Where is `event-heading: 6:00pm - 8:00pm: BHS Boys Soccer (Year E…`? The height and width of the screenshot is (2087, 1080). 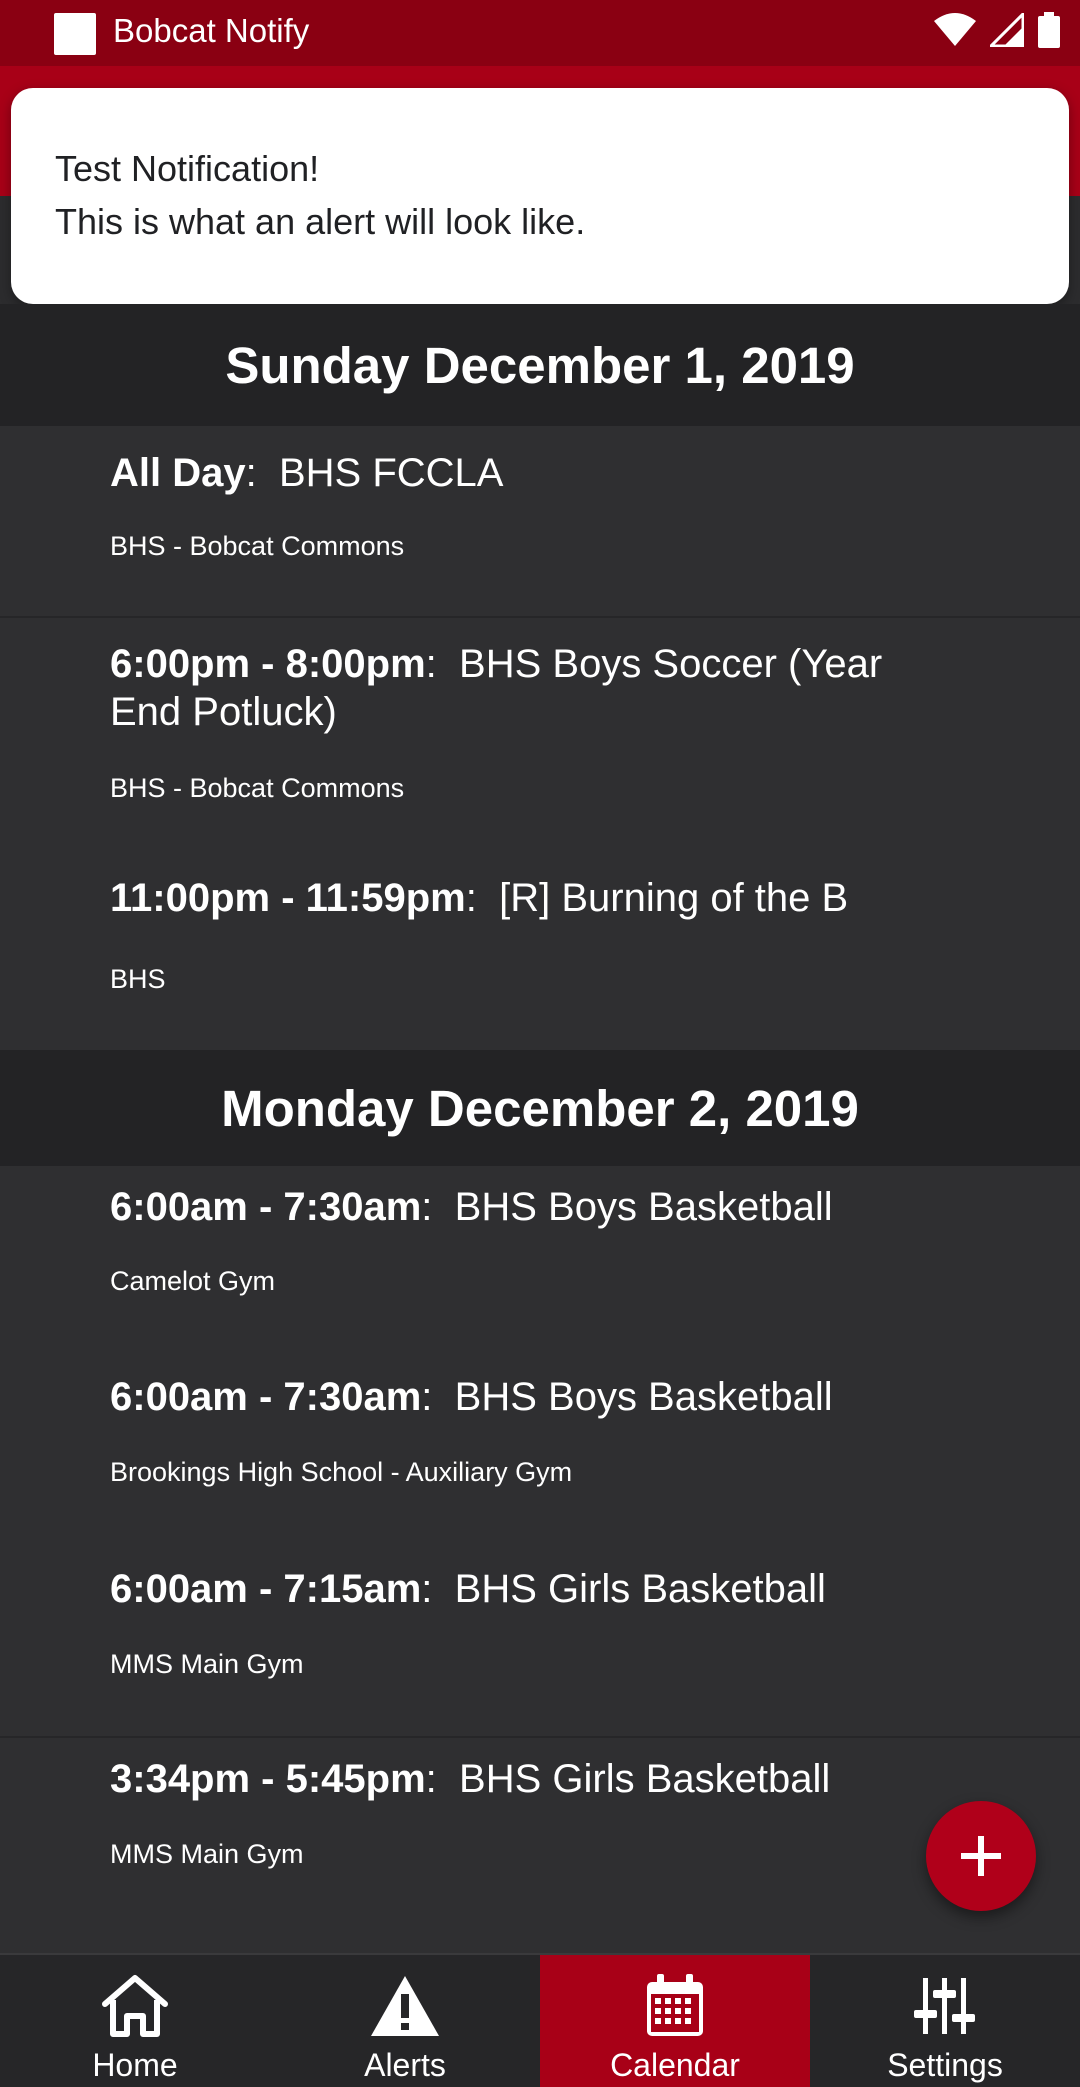
event-heading: 6:00pm - 8:00pm: BHS Boys Soccer (Year E… is located at coordinates (525, 688).